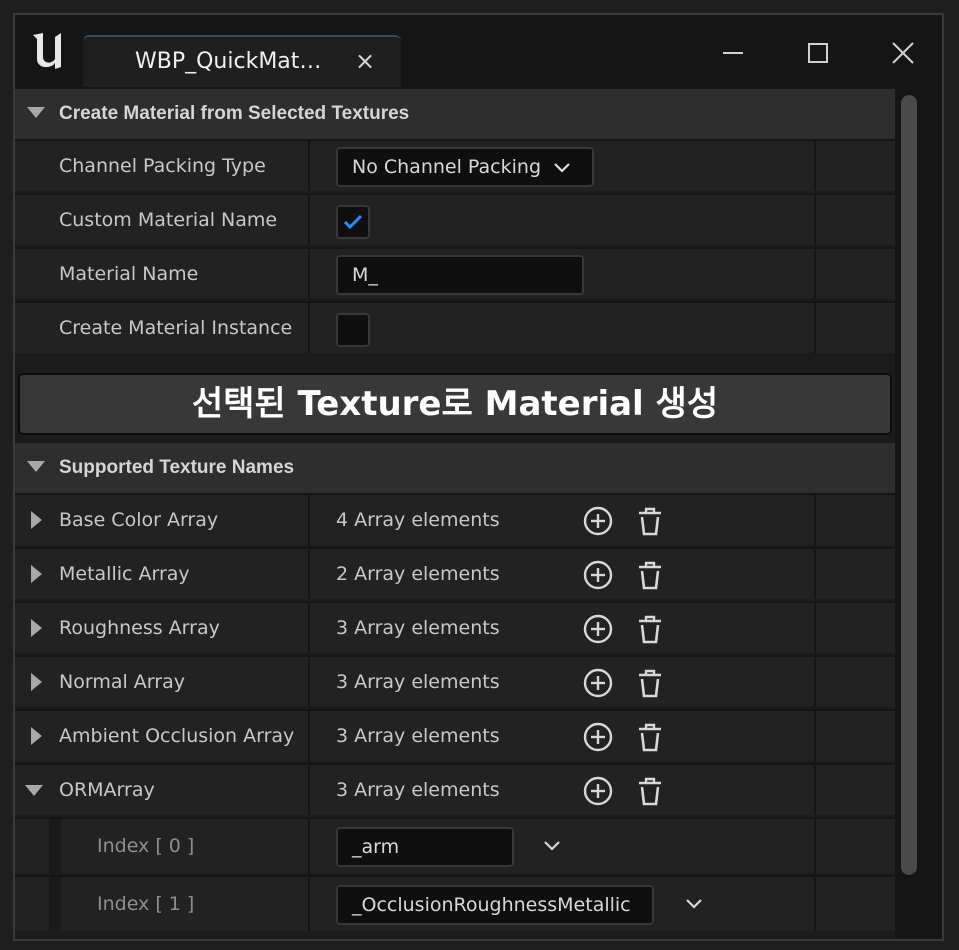 This screenshot has height=950, width=959. Describe the element at coordinates (353, 330) in the screenshot. I see `create-instance-checkbox` at that location.